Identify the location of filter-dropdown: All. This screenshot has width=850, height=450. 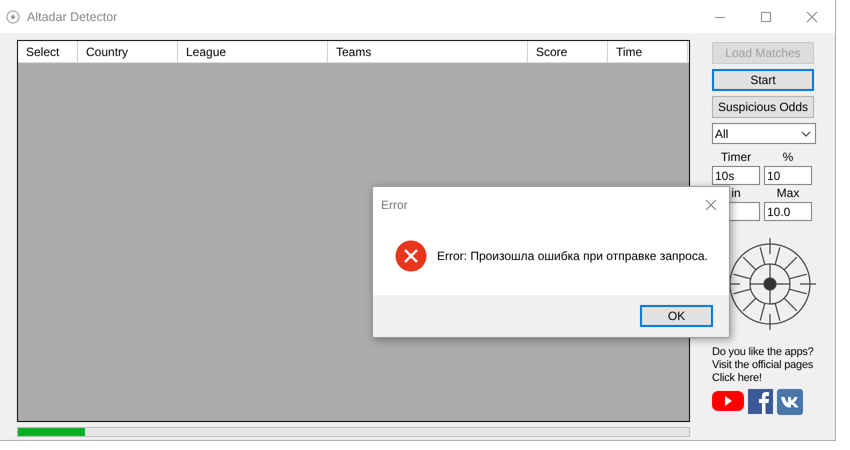
(764, 133).